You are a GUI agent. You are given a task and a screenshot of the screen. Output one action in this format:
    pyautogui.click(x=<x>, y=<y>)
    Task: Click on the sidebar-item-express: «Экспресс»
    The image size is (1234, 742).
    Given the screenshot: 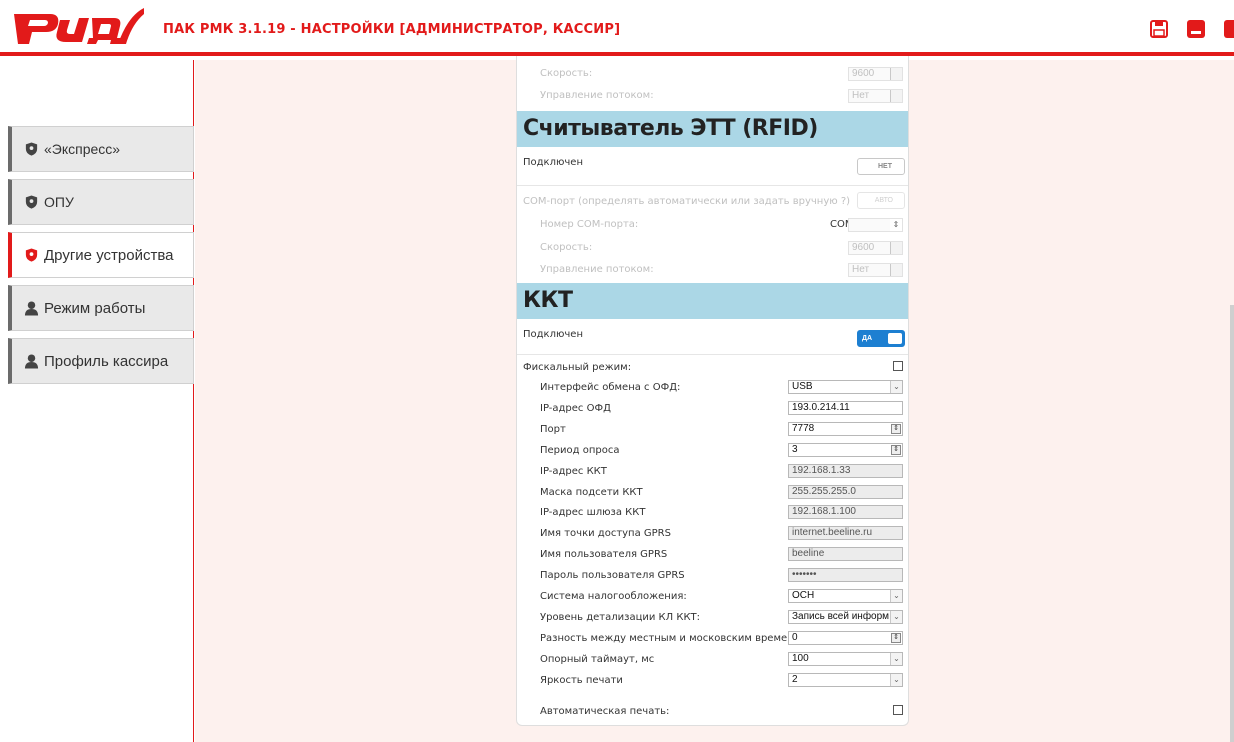 What is the action you would take?
    pyautogui.click(x=101, y=149)
    